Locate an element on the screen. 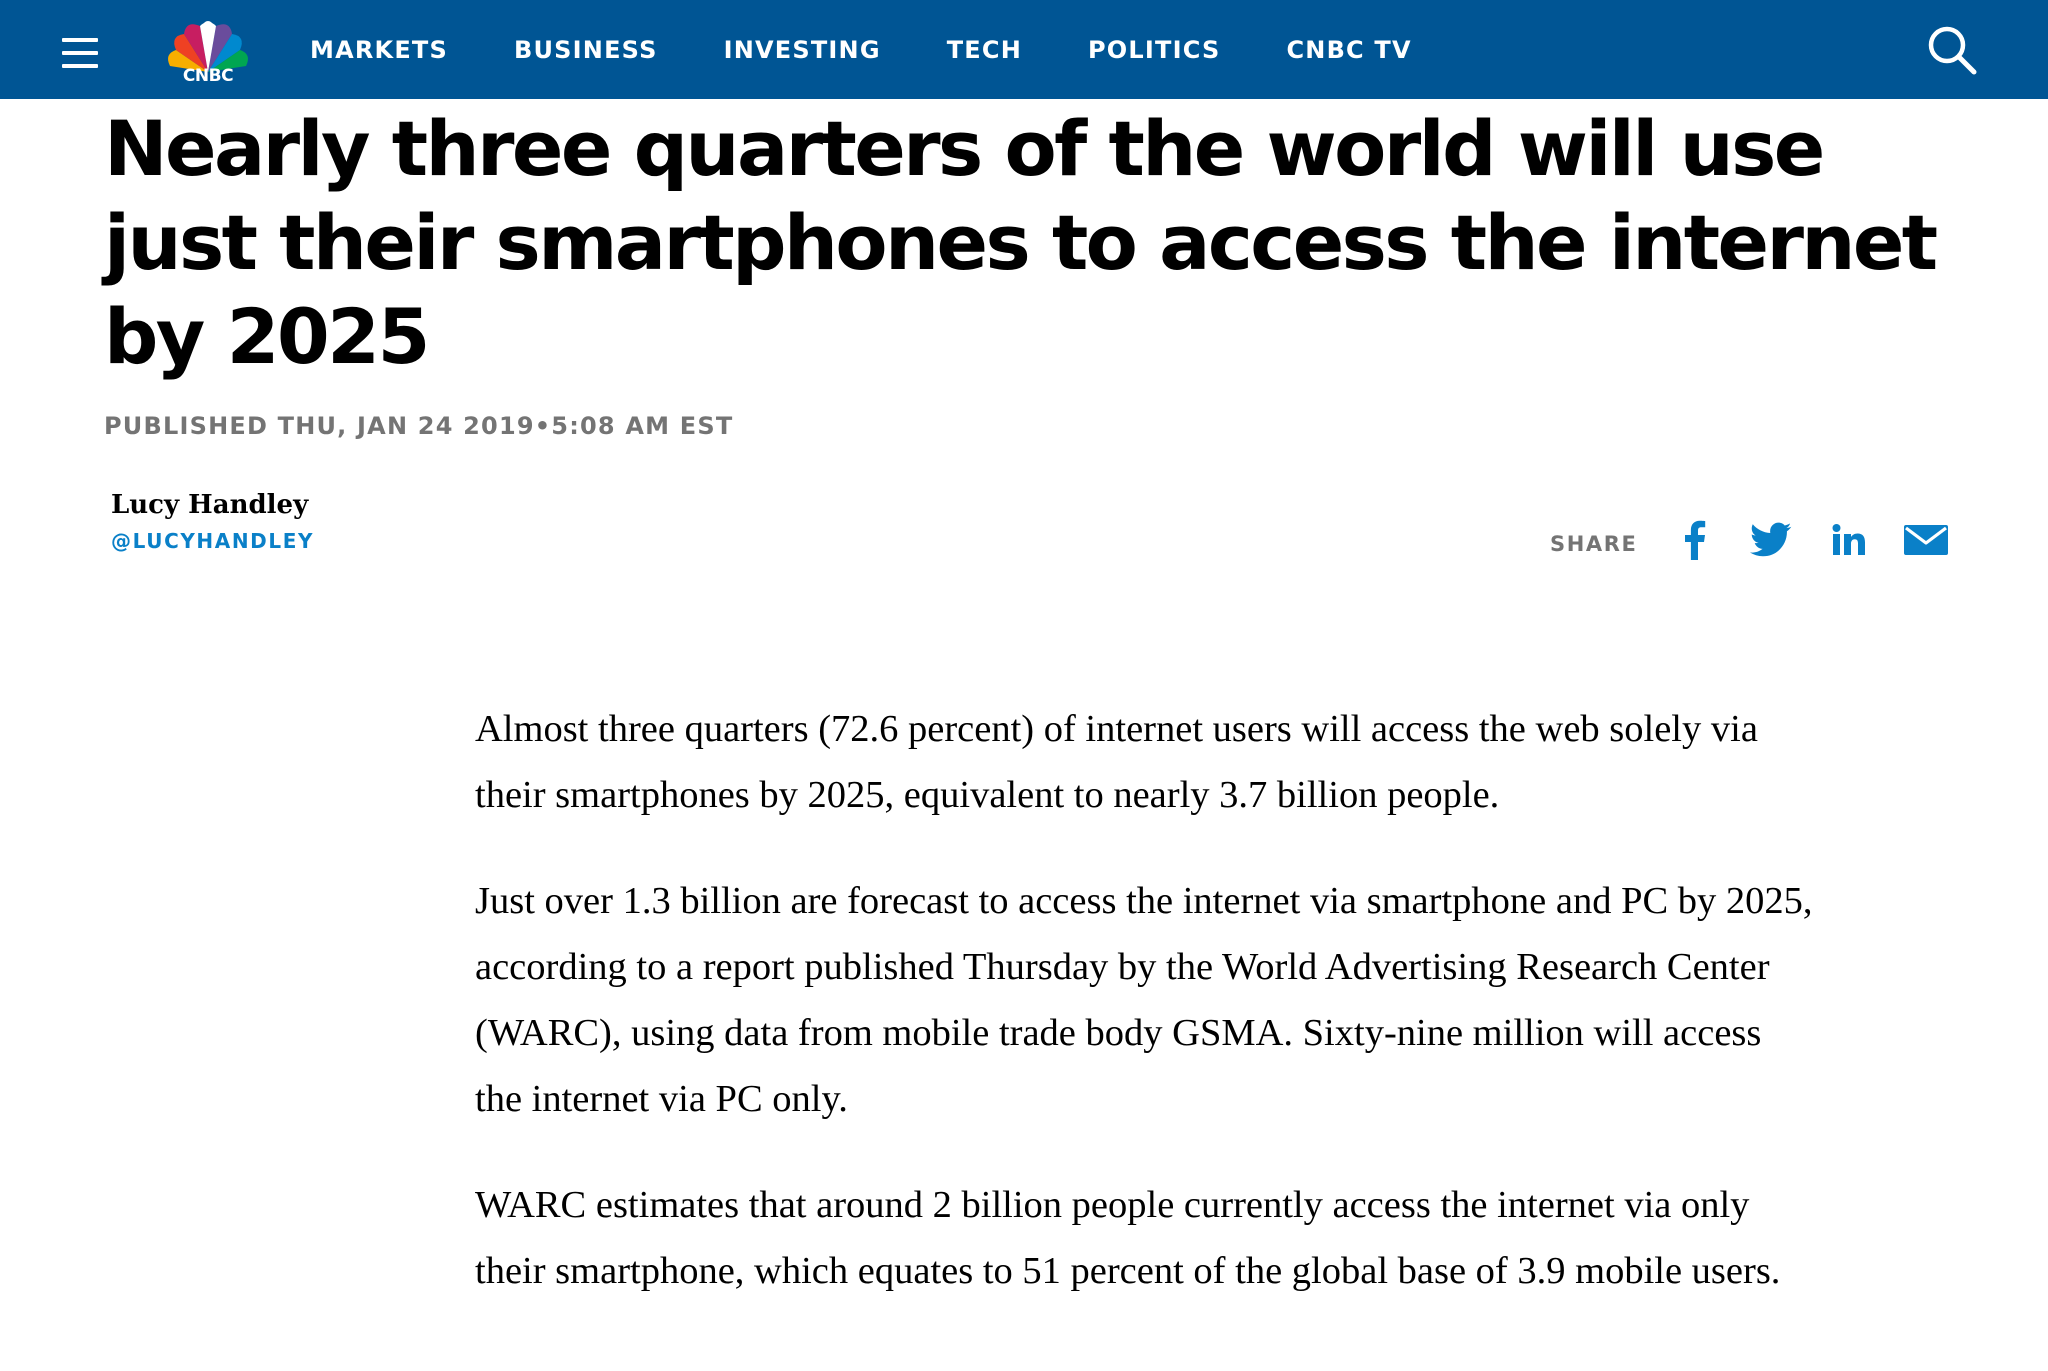 The width and height of the screenshot is (2048, 1371). search-icon is located at coordinates (1952, 50).